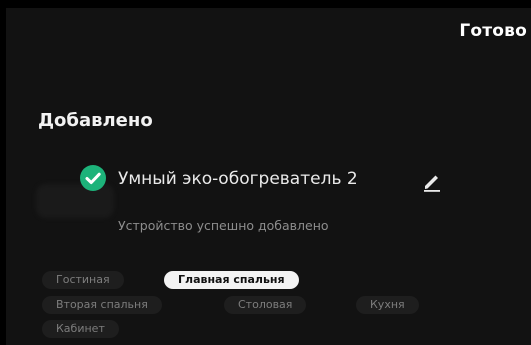  Describe the element at coordinates (387, 305) in the screenshot. I see `room-chip-kitchen: Кухня` at that location.